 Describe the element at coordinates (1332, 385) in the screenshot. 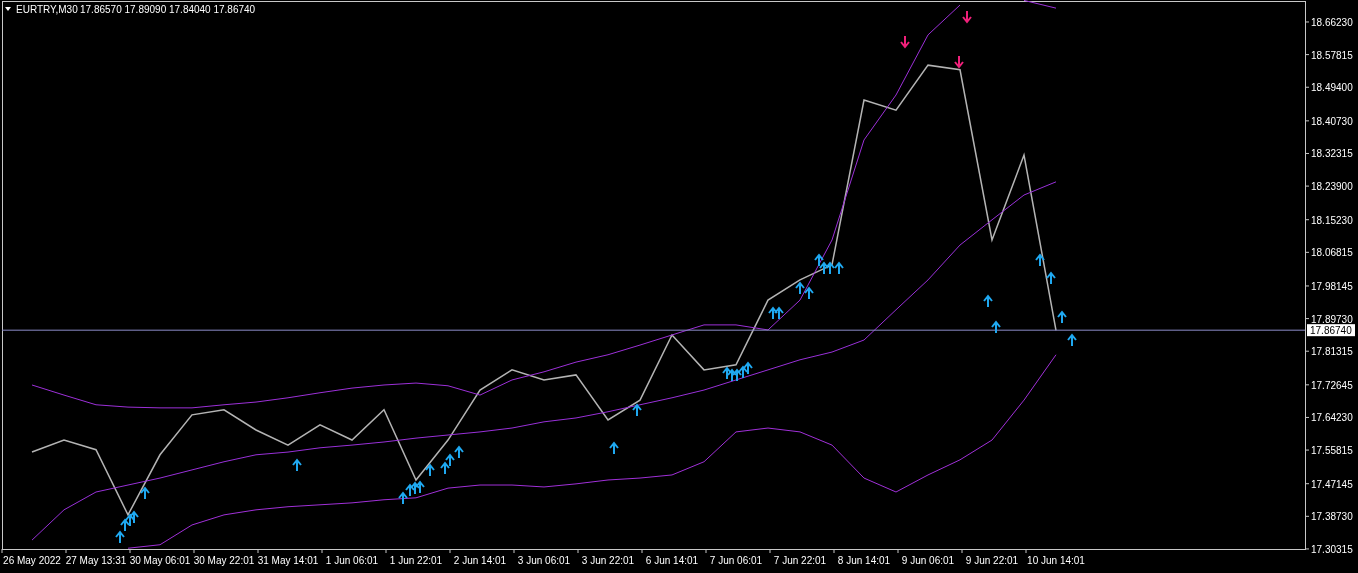

I see `price-axis-label: 17.72645` at that location.